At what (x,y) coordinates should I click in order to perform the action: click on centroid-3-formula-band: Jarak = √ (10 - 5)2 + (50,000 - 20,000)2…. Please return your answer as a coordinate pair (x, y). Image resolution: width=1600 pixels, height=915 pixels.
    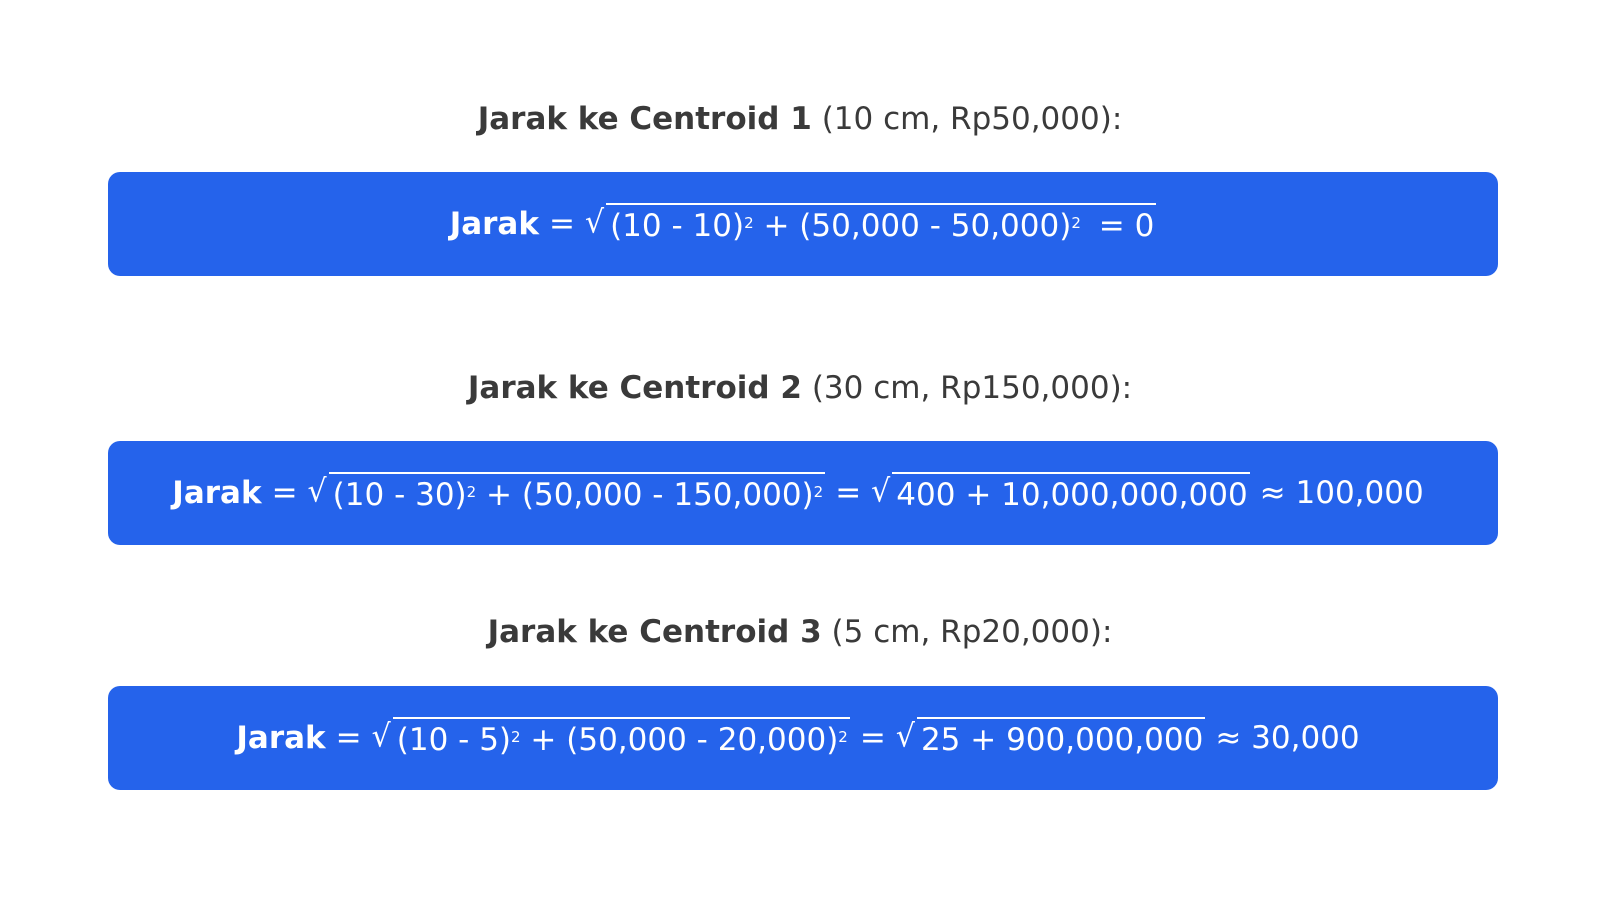
    Looking at the image, I should click on (803, 738).